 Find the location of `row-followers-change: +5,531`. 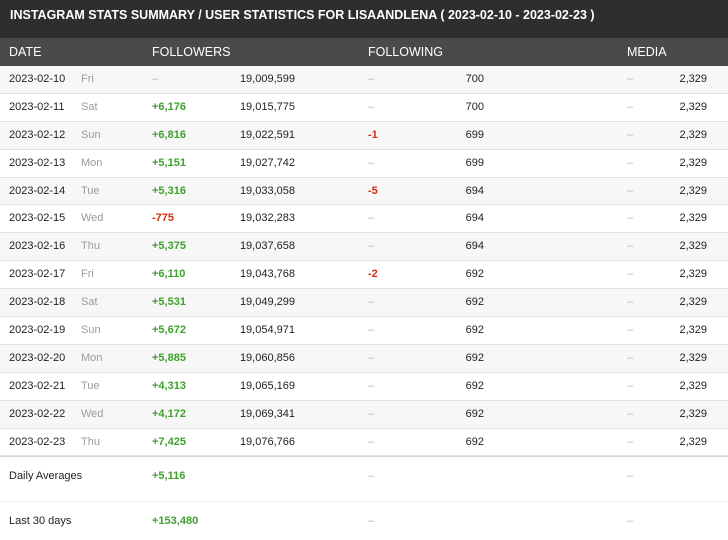

row-followers-change: +5,531 is located at coordinates (169, 302).